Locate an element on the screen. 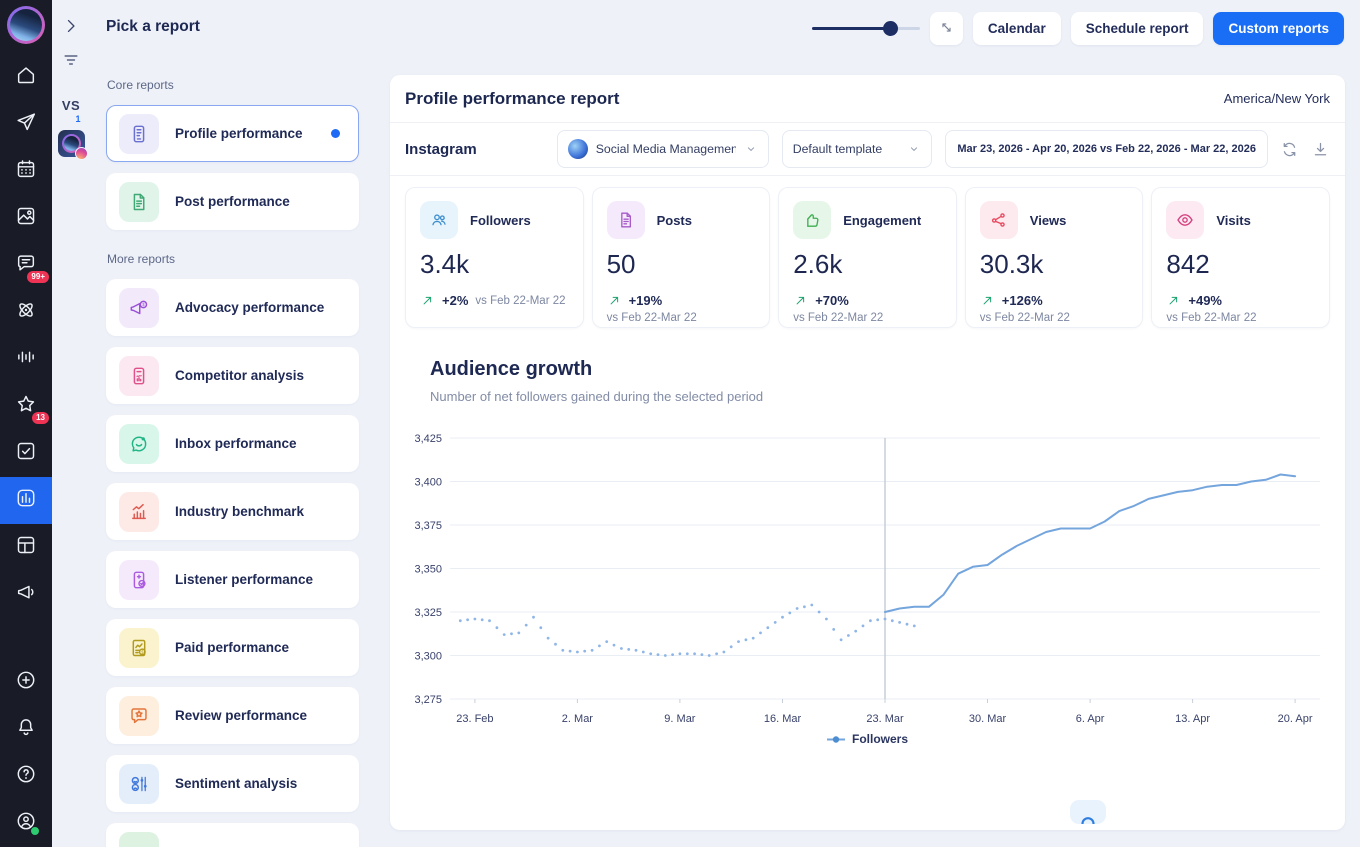 The image size is (1360, 847). rail-item-check-square is located at coordinates (26, 453).